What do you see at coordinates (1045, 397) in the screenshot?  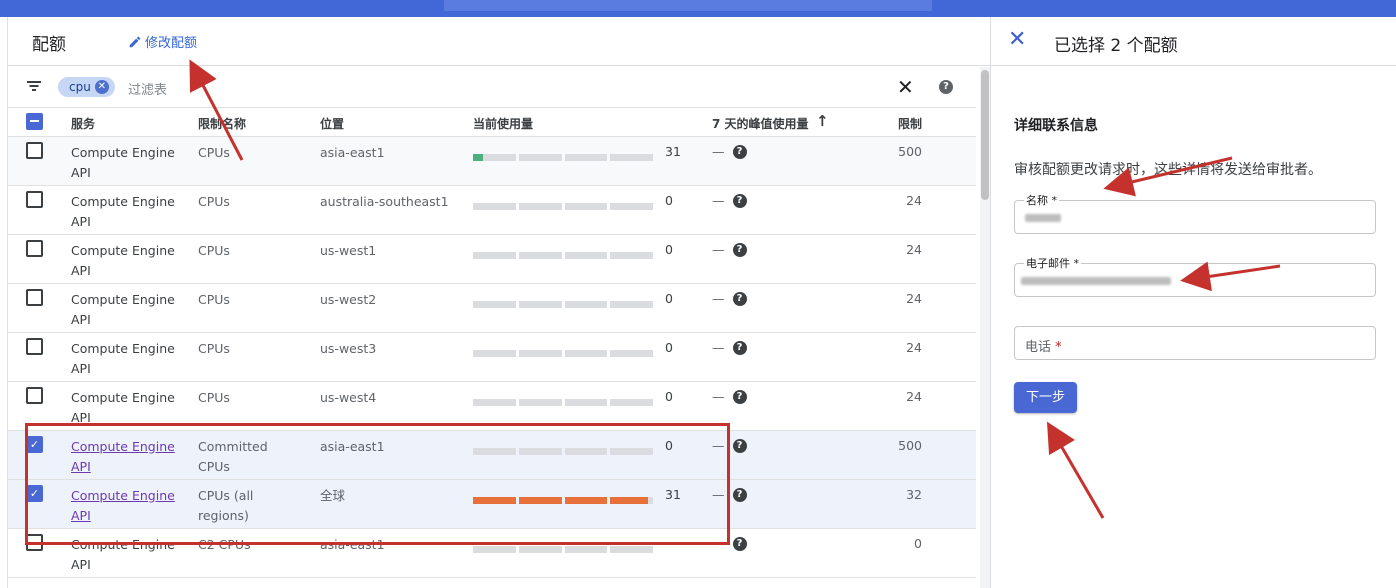 I see `next-button: 下一步` at bounding box center [1045, 397].